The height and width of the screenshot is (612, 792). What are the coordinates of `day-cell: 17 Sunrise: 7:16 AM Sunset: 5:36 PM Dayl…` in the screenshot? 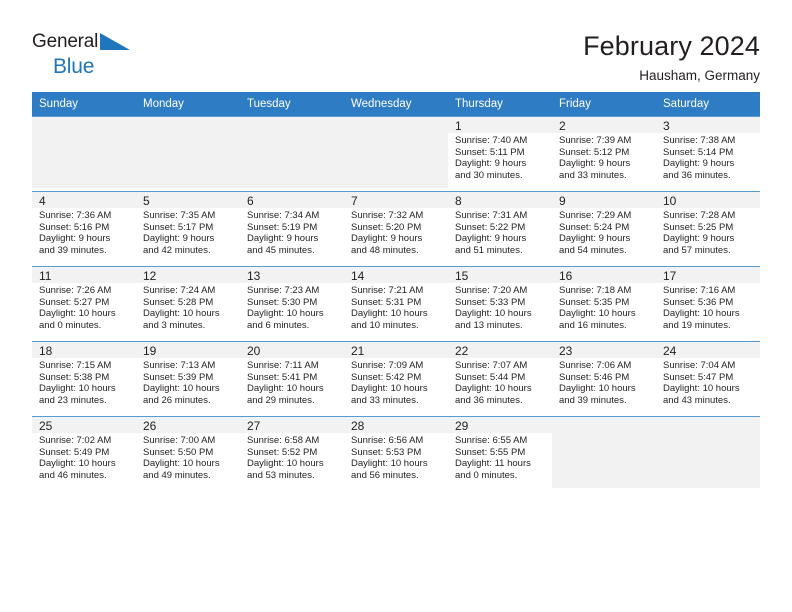 It's located at (708, 304).